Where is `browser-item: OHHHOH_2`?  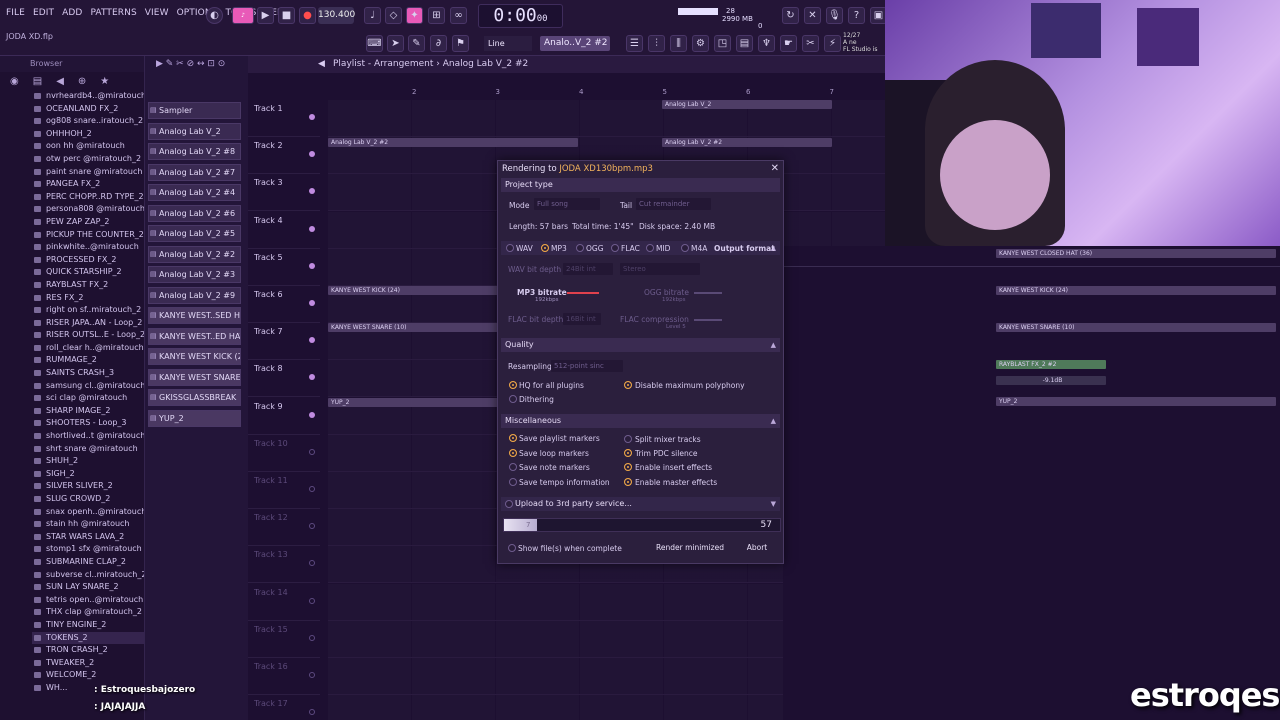
browser-item: OHHHOH_2 is located at coordinates (88, 134).